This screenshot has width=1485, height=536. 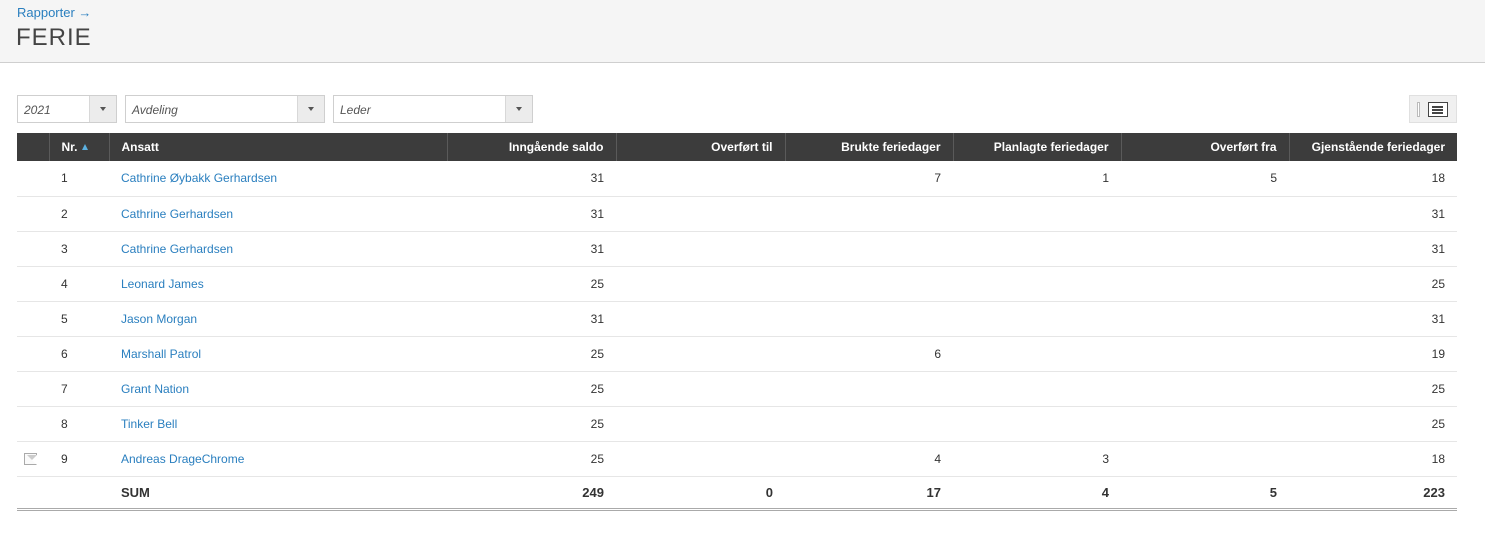 What do you see at coordinates (869, 493) in the screenshot?
I see `sum-used-days: 17` at bounding box center [869, 493].